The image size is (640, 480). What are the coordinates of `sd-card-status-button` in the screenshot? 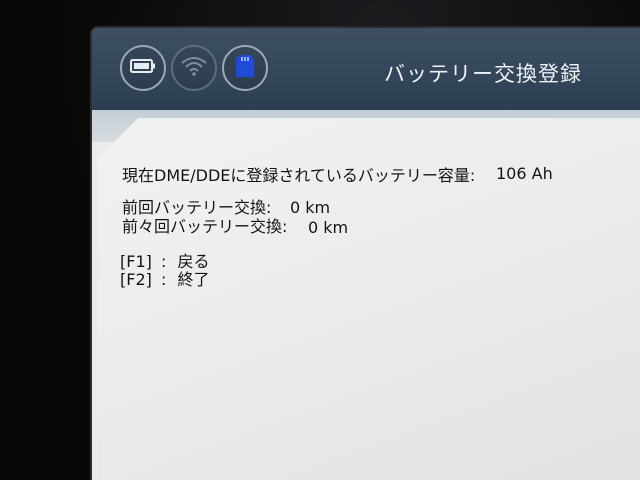 It's located at (245, 68).